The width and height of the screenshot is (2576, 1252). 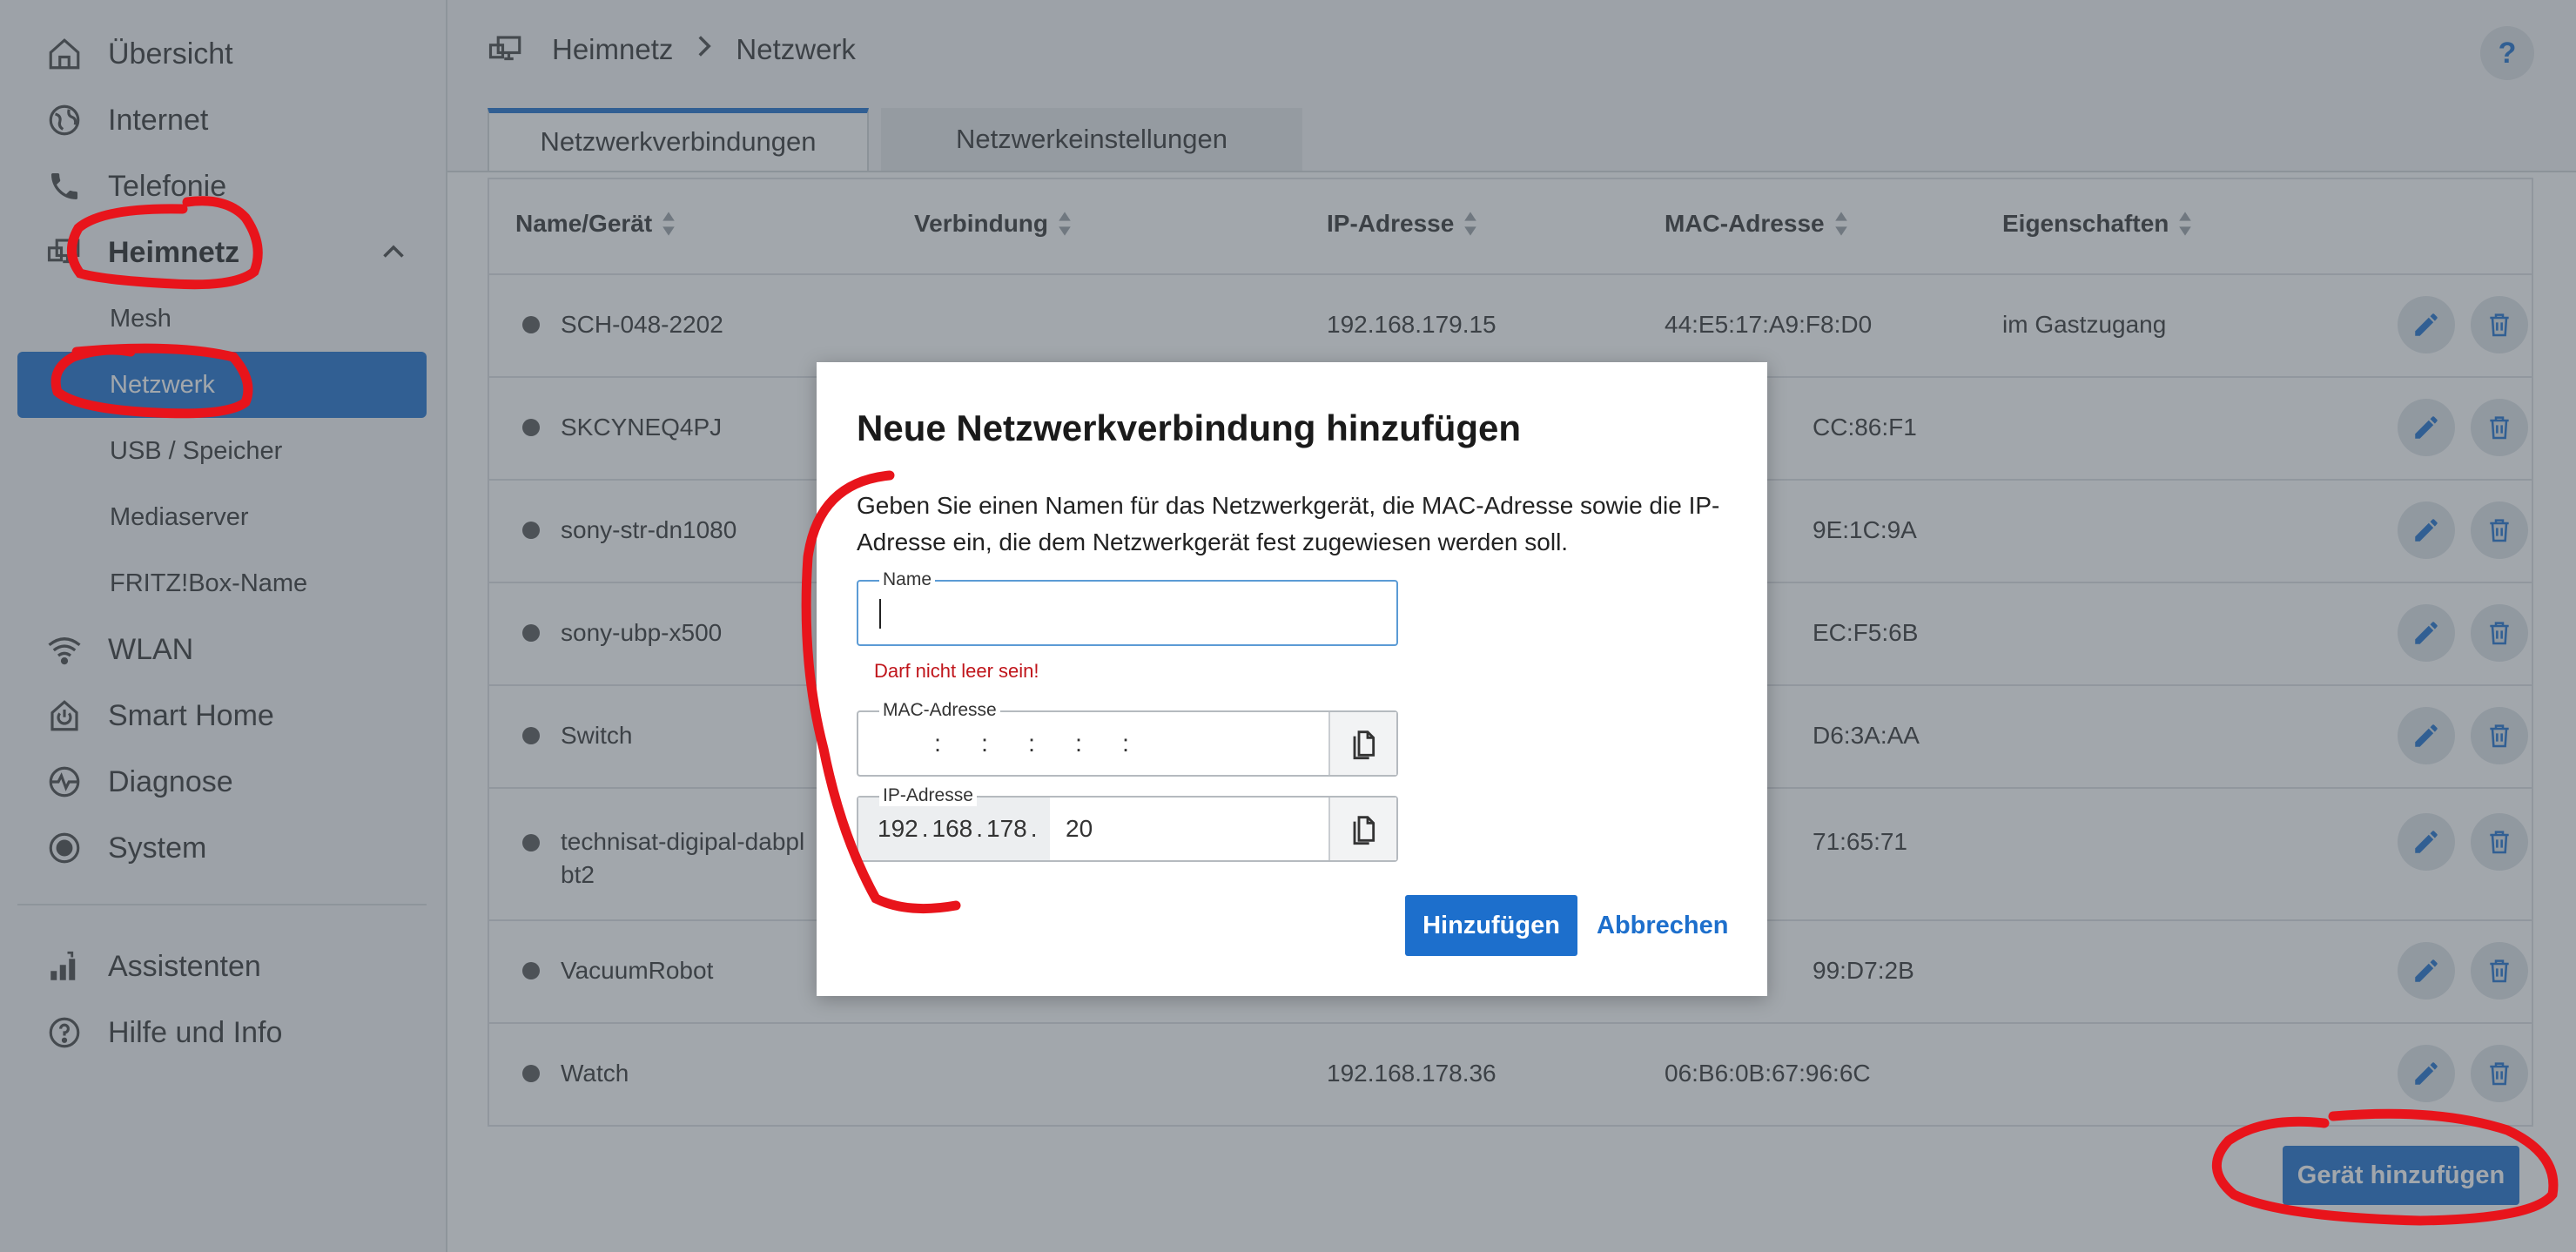 I want to click on submit-button: Hinzufügen, so click(x=1491, y=925).